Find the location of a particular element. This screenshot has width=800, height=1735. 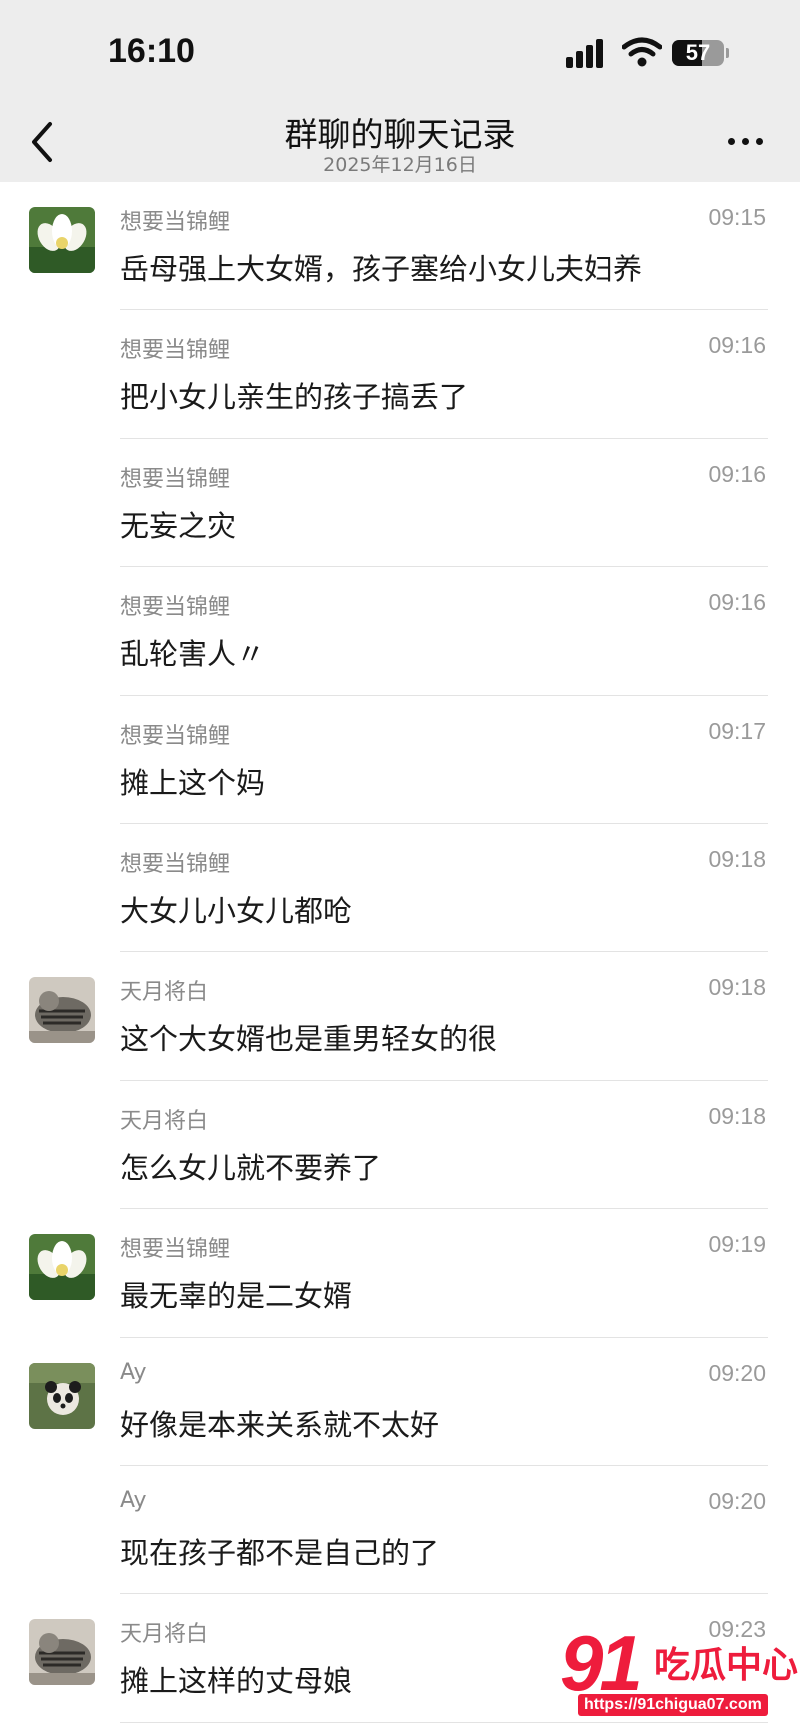

message-row: 想要当锦鲤 09:19 最无辜的是二女婿 is located at coordinates (400, 1273).